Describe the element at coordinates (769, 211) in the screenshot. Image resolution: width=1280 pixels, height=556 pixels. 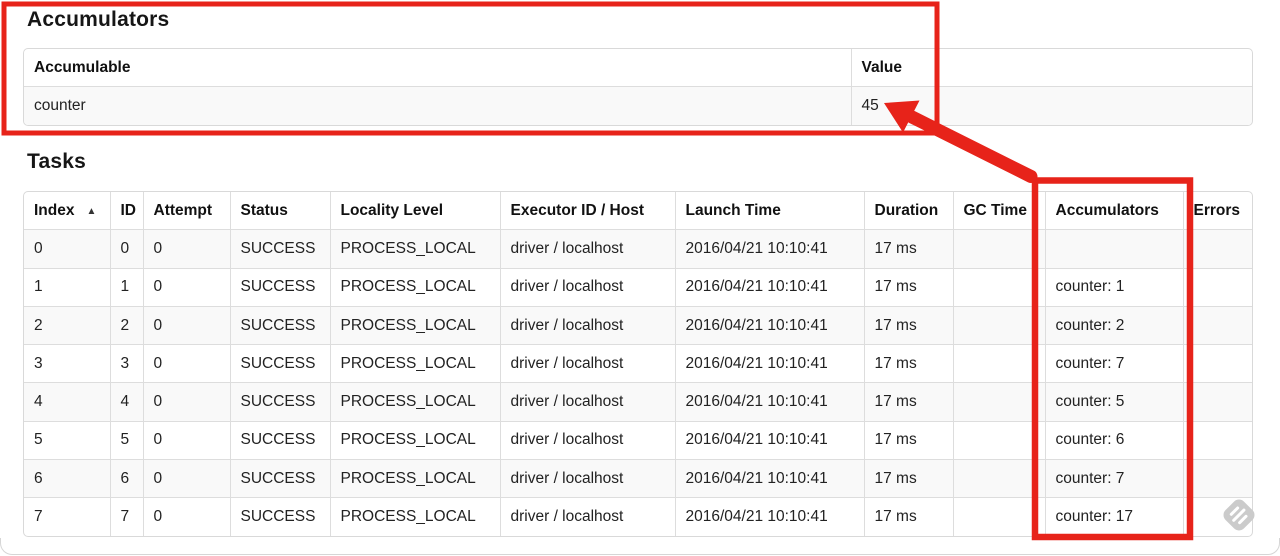
I see `column-header-launch-time: Launch Time` at that location.